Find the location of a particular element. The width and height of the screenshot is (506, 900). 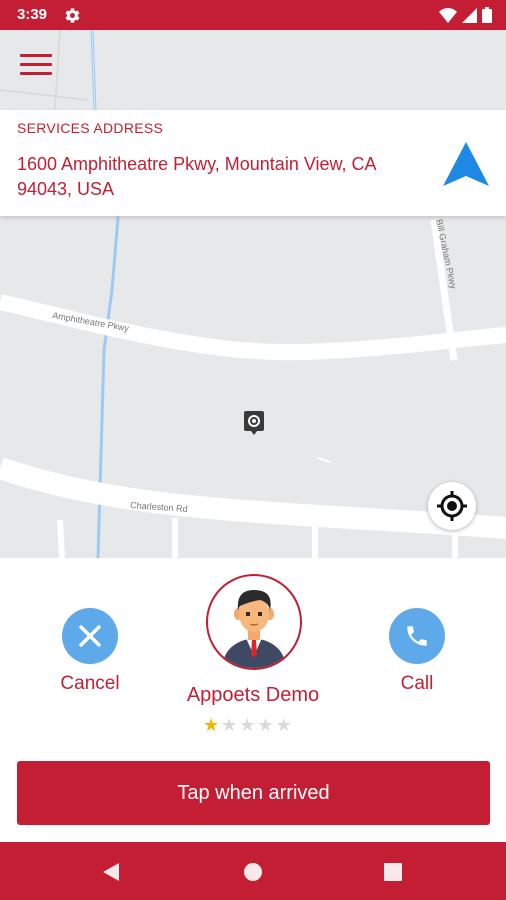

recents-icon is located at coordinates (393, 872).